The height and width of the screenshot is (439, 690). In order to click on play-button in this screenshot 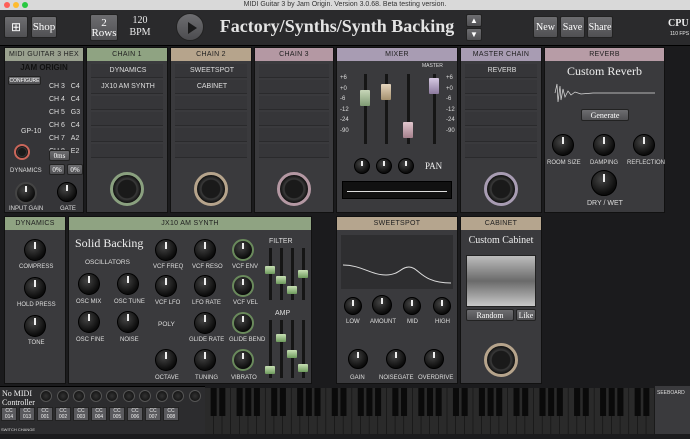, I will do `click(190, 27)`.